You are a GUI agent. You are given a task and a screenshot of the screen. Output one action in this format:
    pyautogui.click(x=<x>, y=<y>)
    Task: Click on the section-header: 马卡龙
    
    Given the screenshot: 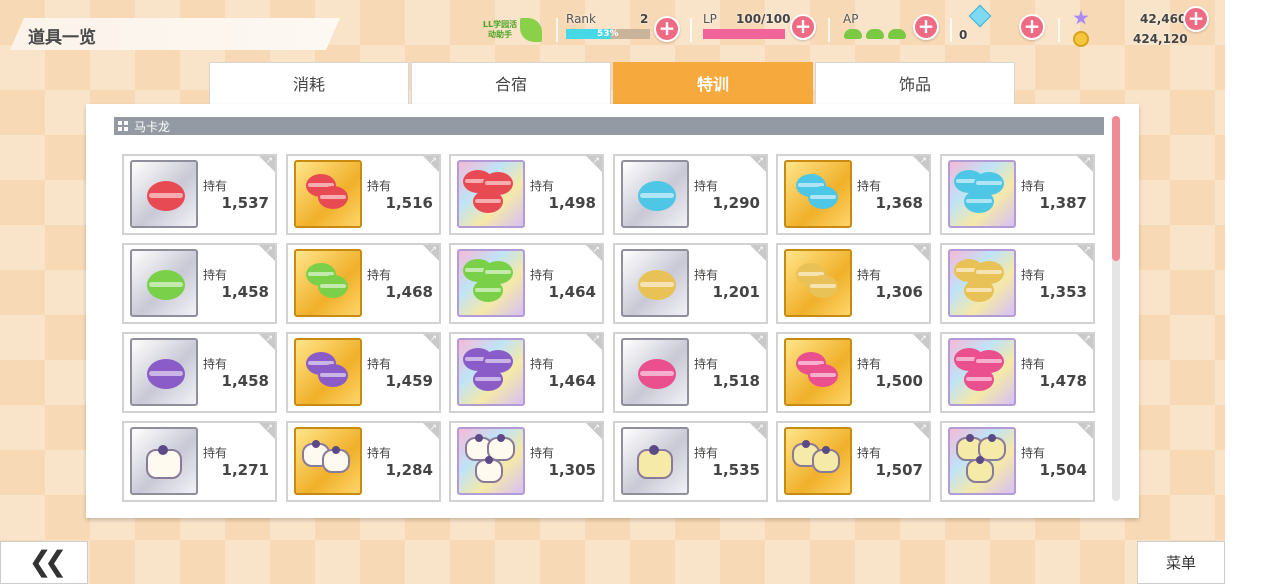 What is the action you would take?
    pyautogui.click(x=609, y=126)
    